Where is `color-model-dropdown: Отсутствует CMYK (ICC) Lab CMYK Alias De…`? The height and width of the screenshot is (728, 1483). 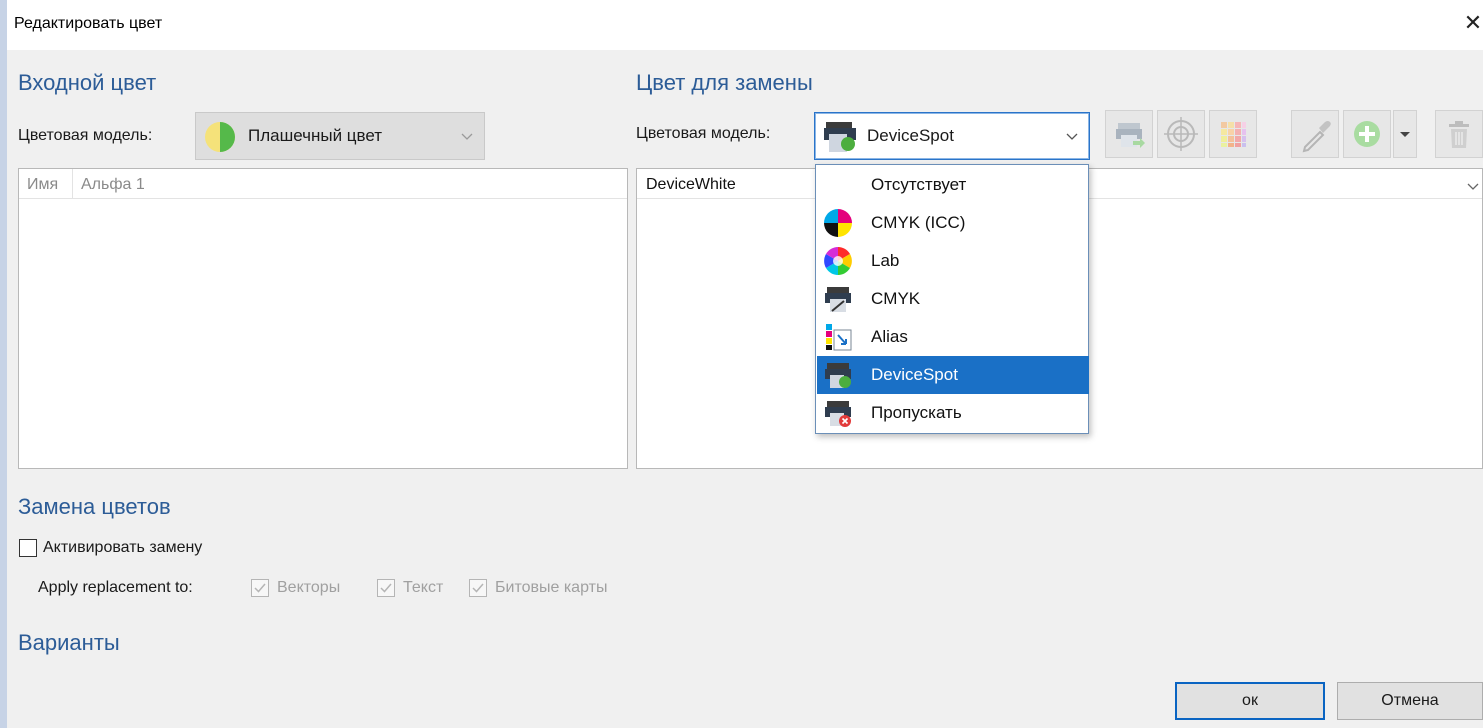
color-model-dropdown: Отсутствует CMYK (ICC) Lab CMYK Alias De… is located at coordinates (952, 299).